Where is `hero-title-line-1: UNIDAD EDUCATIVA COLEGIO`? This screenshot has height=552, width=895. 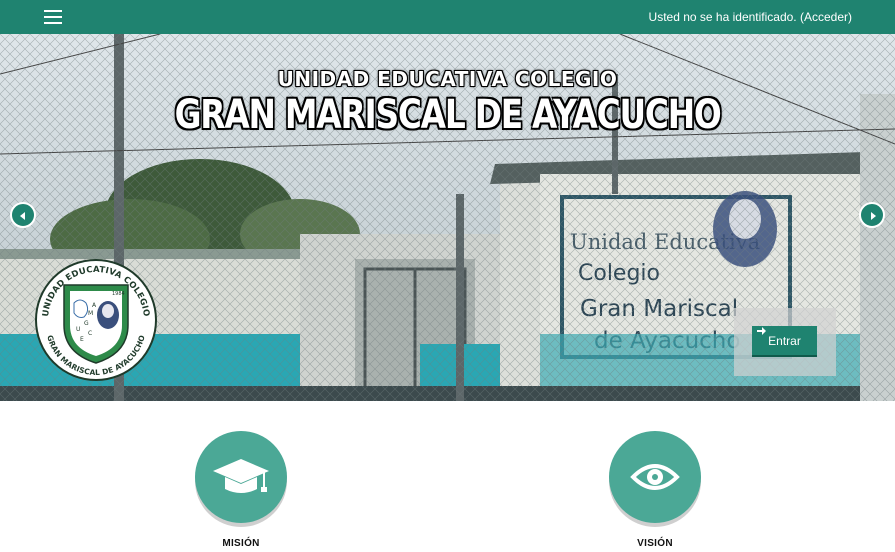 hero-title-line-1: UNIDAD EDUCATIVA COLEGIO is located at coordinates (447, 79).